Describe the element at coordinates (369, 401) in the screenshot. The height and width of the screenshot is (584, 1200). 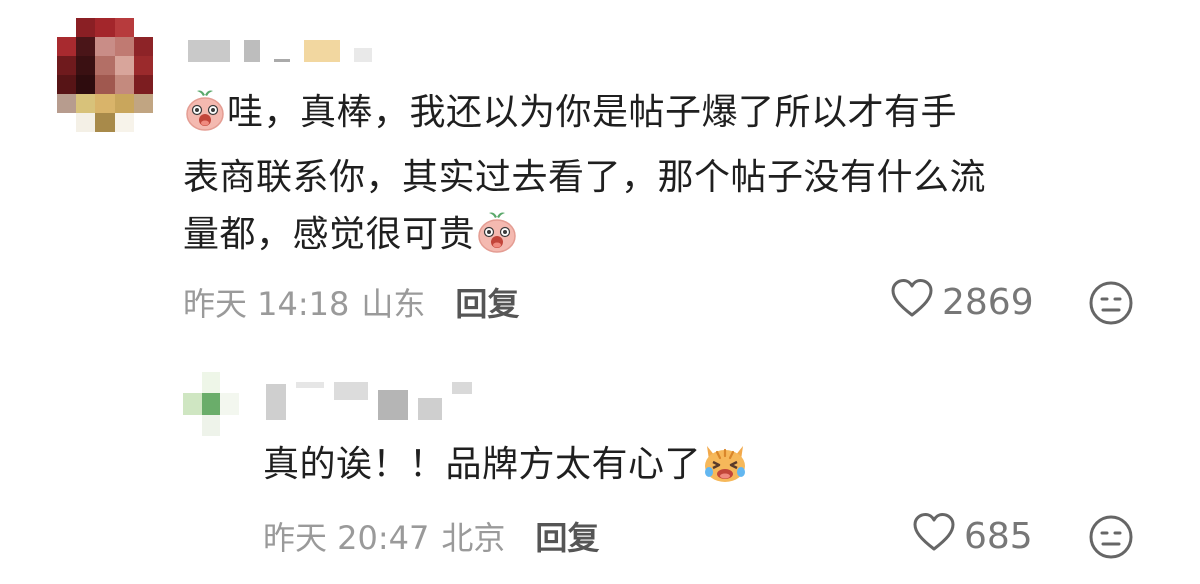
I see `reply-username-blurred` at that location.